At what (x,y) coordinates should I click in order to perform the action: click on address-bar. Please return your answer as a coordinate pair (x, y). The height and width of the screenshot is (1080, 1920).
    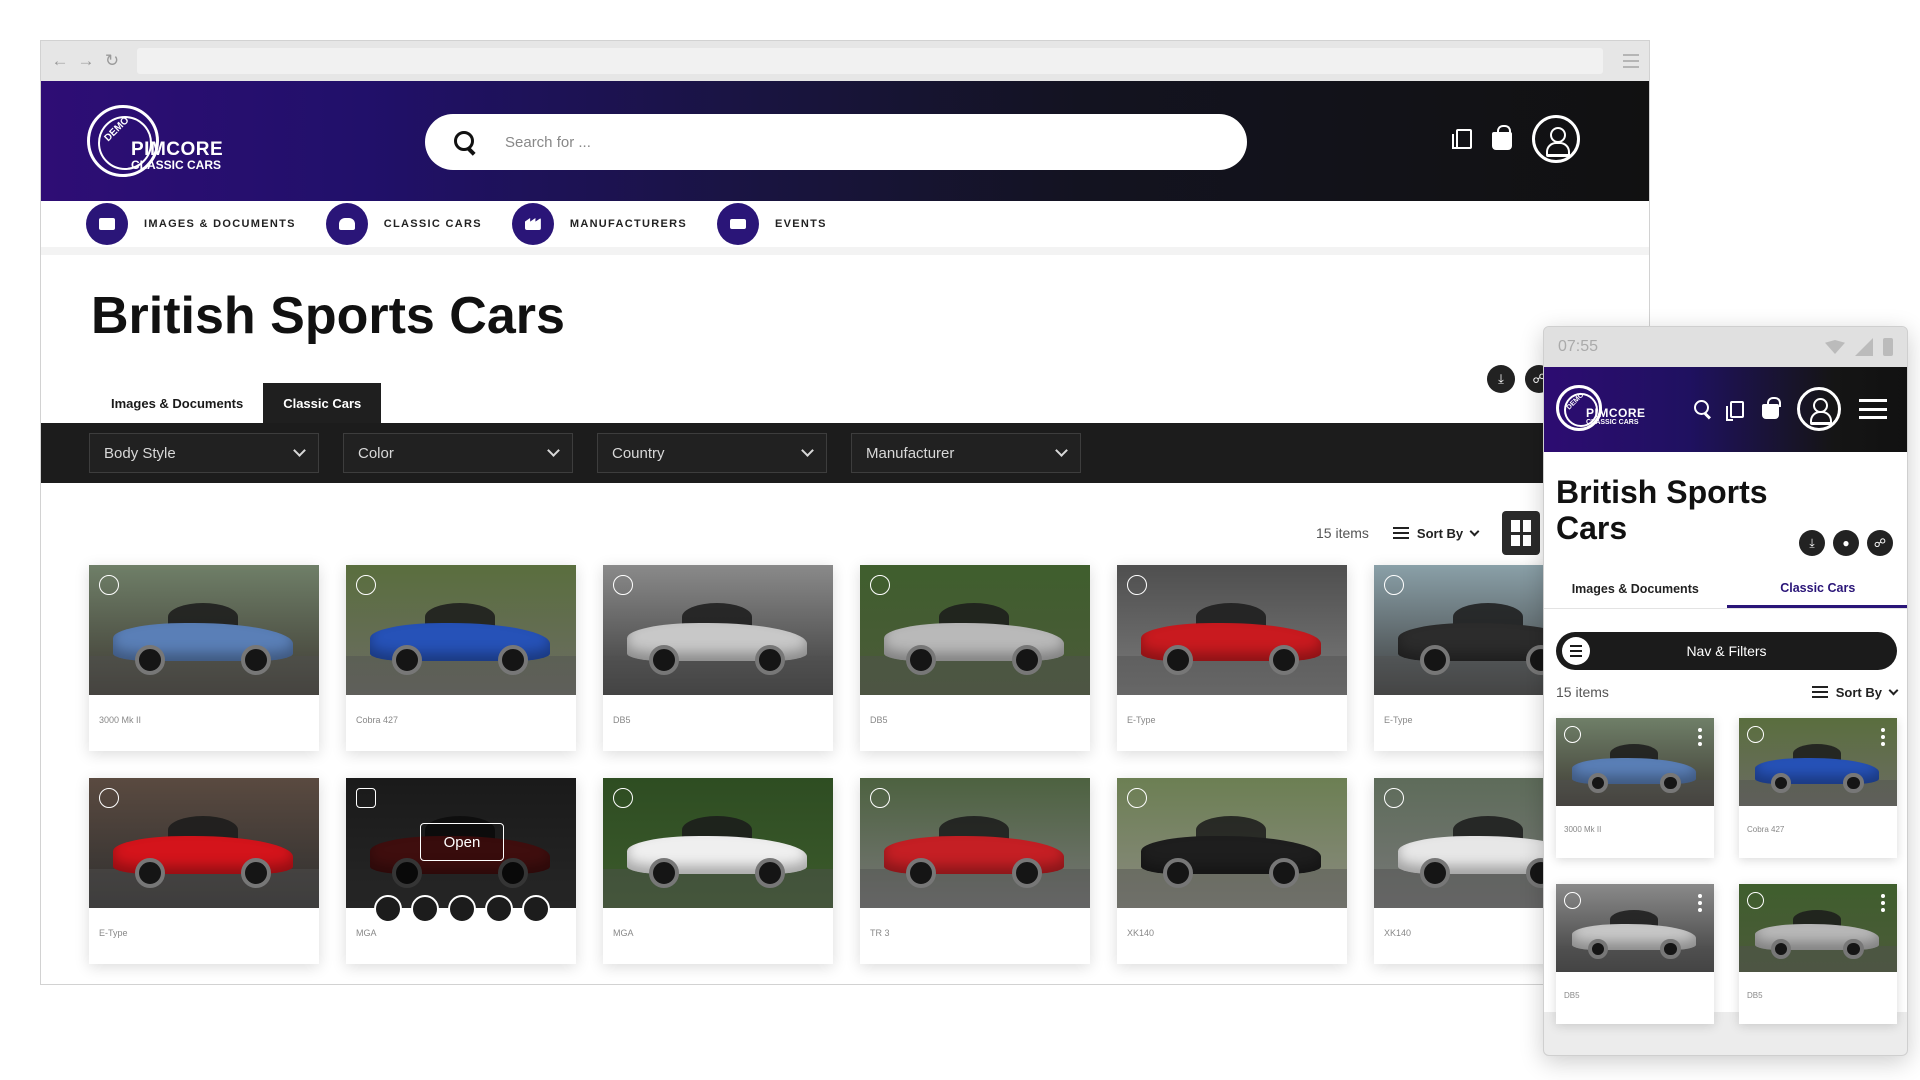
    Looking at the image, I should click on (870, 61).